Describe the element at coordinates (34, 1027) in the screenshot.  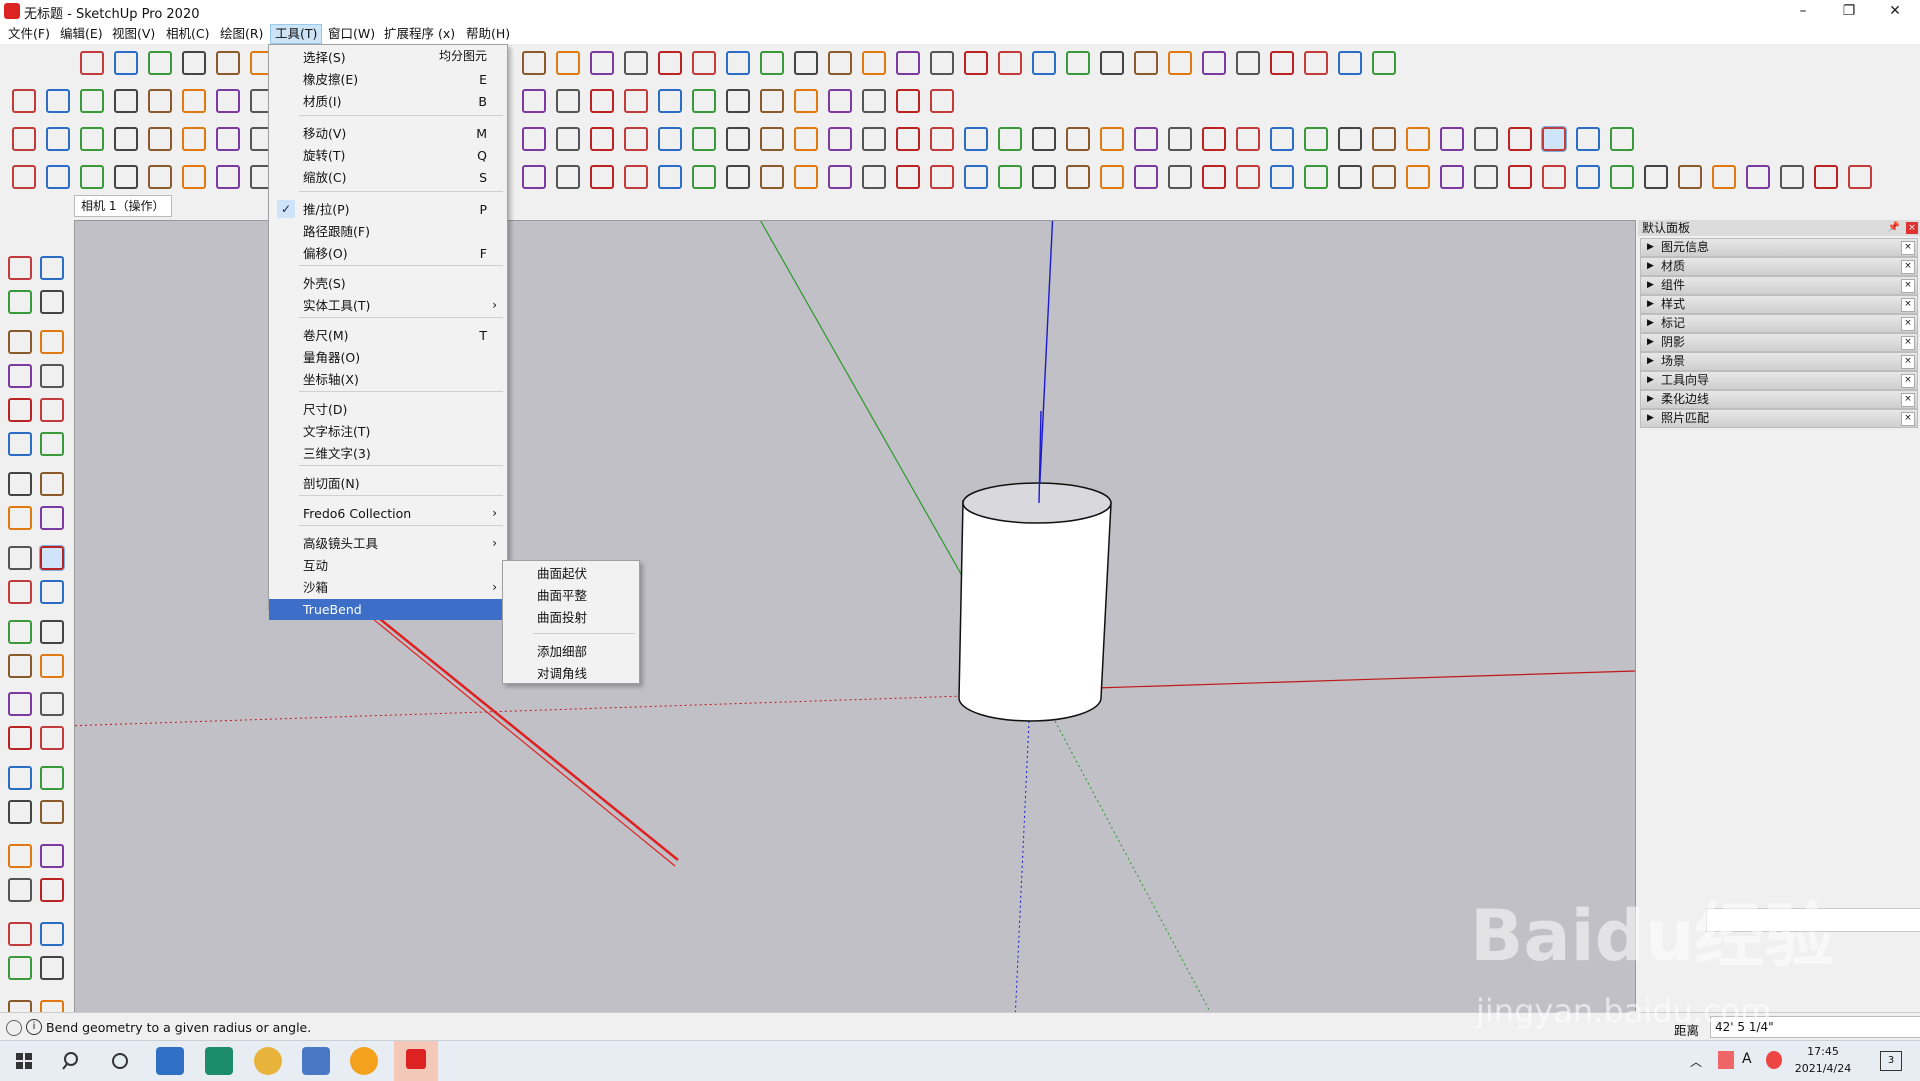
I see `info-icon: i` at that location.